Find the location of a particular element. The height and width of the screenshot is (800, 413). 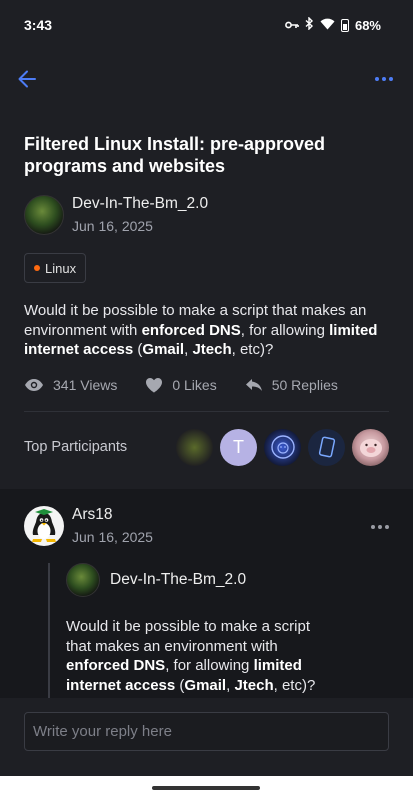

category-tag: Linux is located at coordinates (55, 268).